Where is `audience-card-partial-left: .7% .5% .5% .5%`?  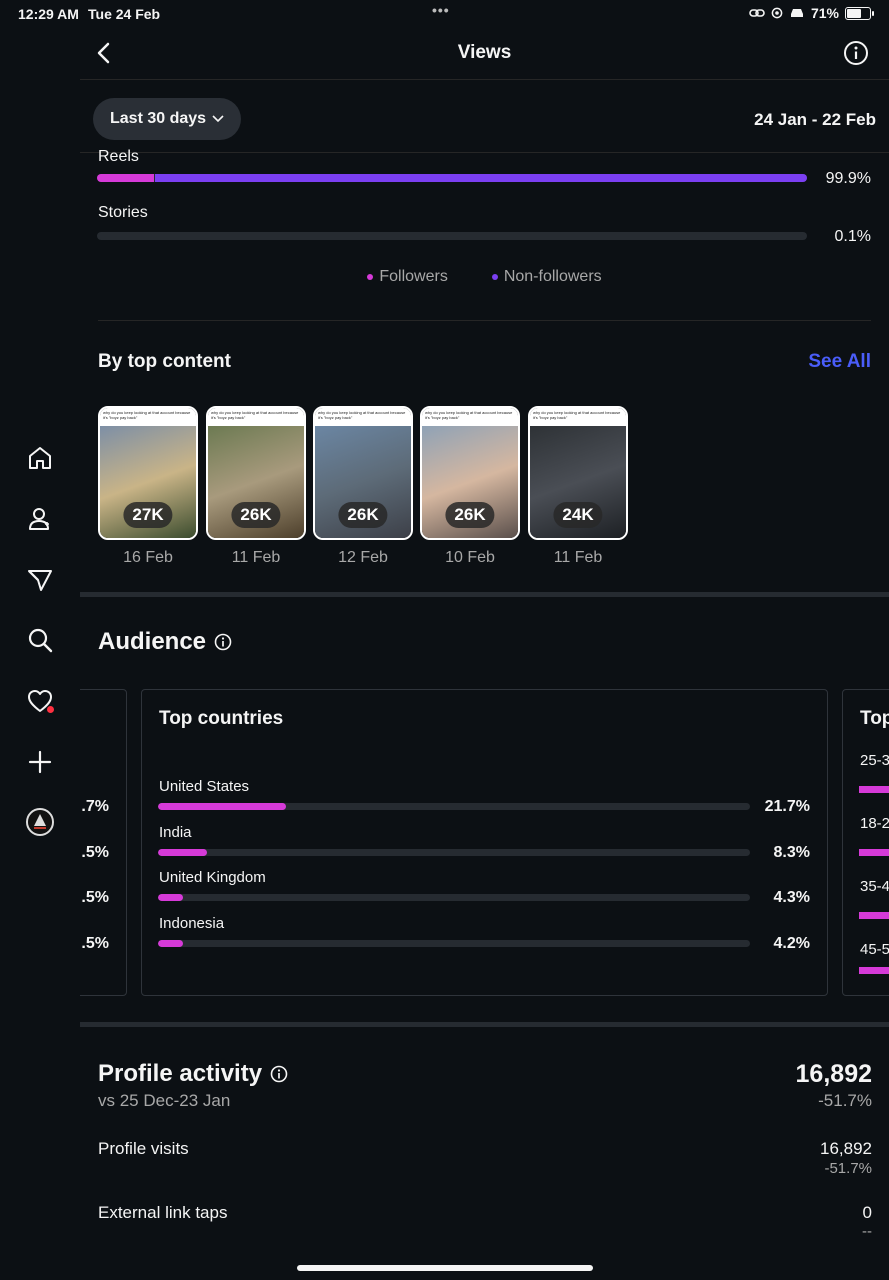 audience-card-partial-left: .7% .5% .5% .5% is located at coordinates (103, 842).